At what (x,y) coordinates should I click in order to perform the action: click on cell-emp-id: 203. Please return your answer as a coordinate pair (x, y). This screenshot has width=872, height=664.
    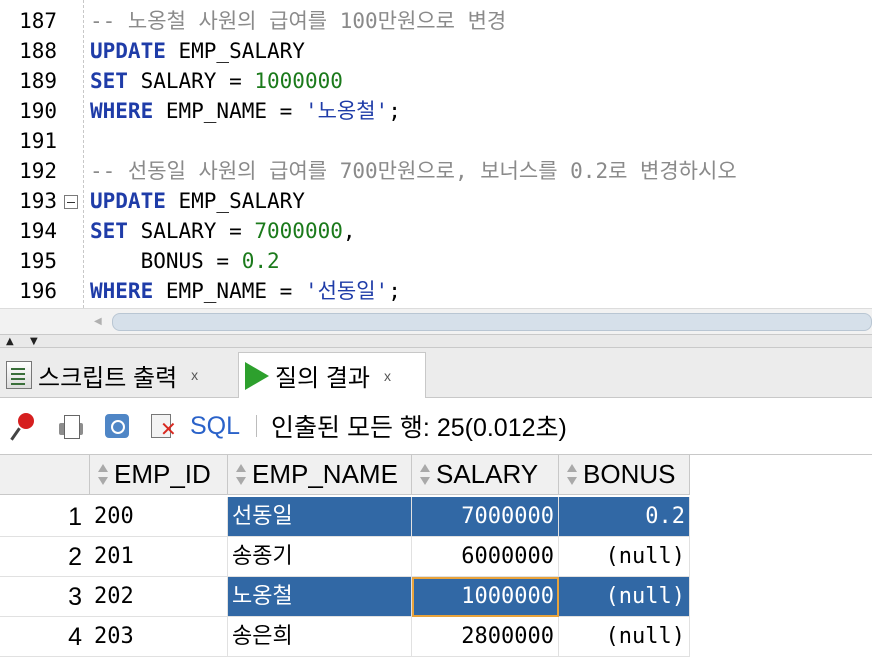
    Looking at the image, I should click on (159, 637).